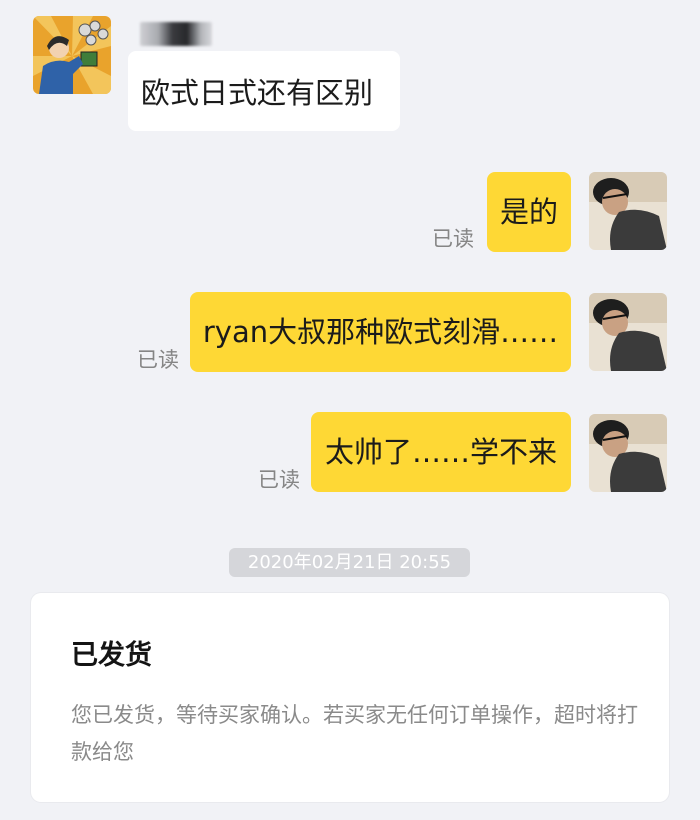 The height and width of the screenshot is (820, 700). Describe the element at coordinates (176, 34) in the screenshot. I see `sender-name` at that location.